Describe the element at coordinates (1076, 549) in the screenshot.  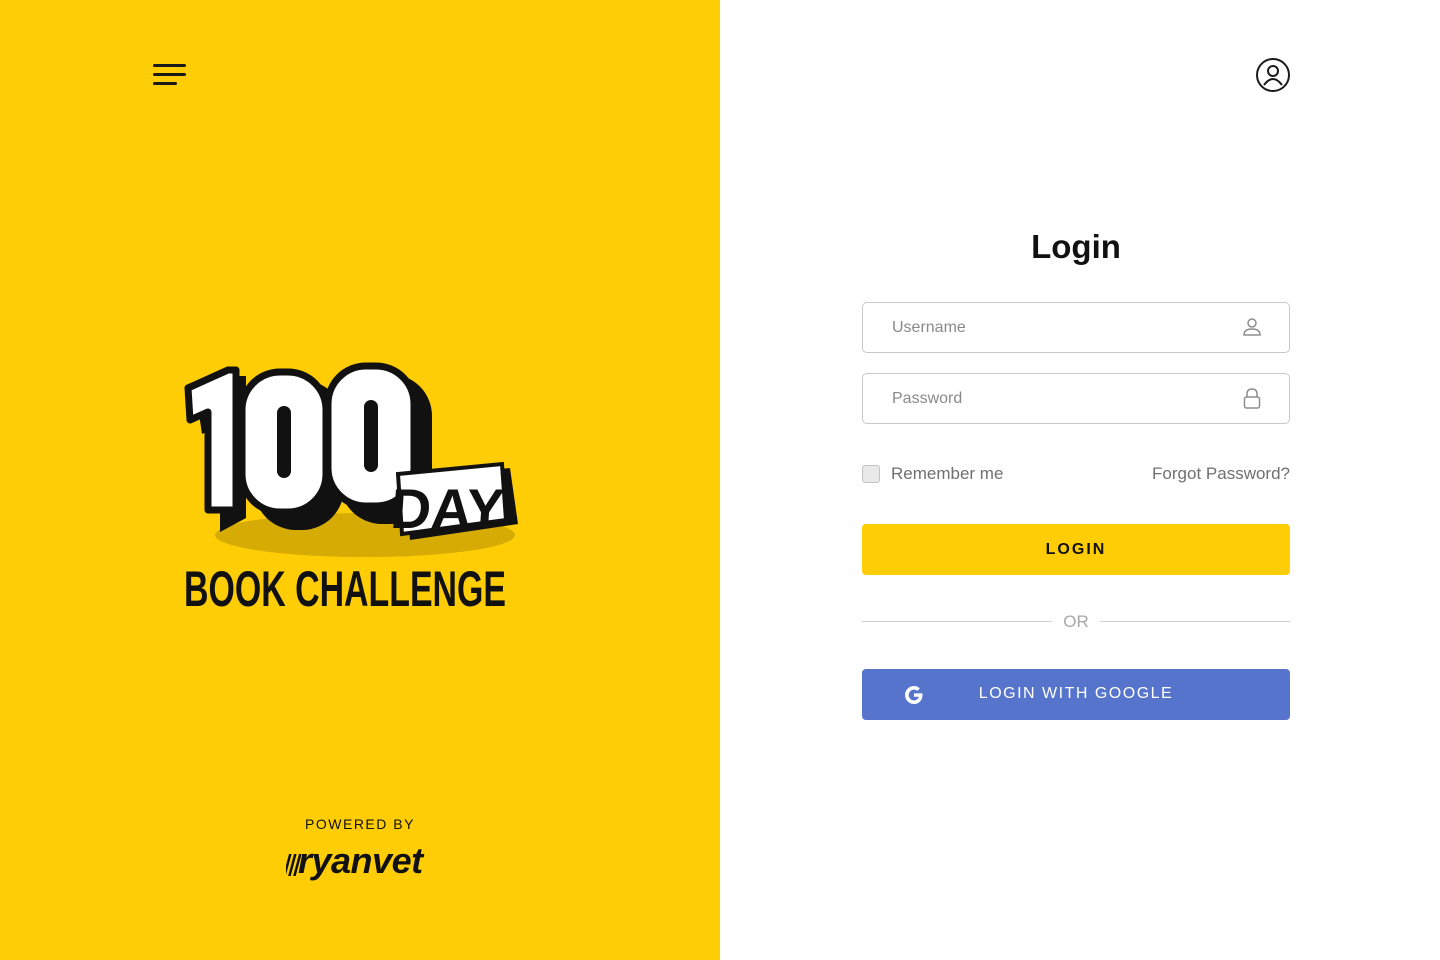
I see `login-button: LOGIN` at that location.